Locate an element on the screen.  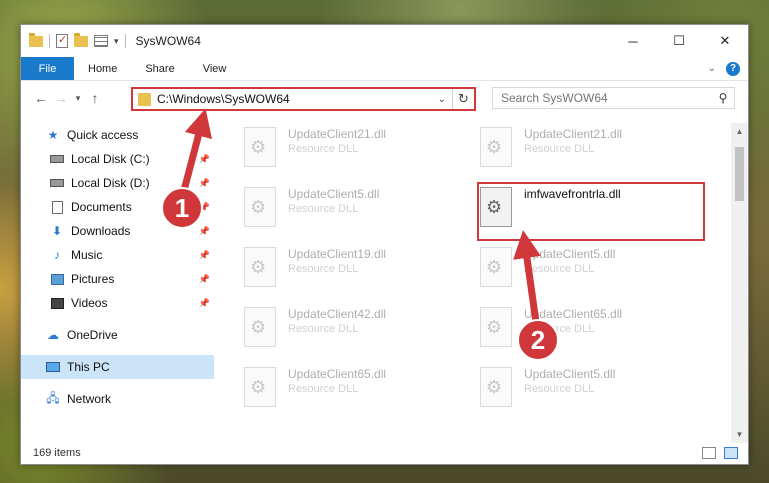
back-button: ← is located at coordinates (41, 98).